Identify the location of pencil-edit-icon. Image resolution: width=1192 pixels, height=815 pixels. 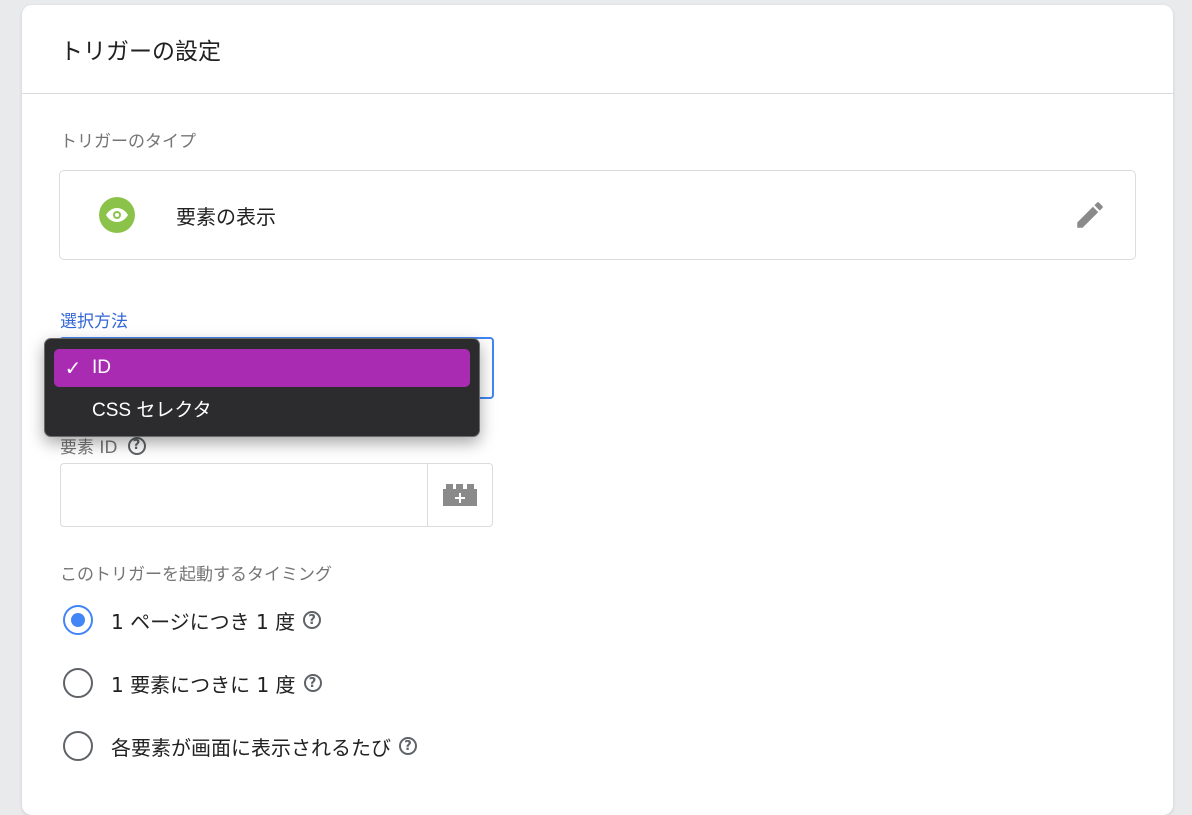
(1090, 215).